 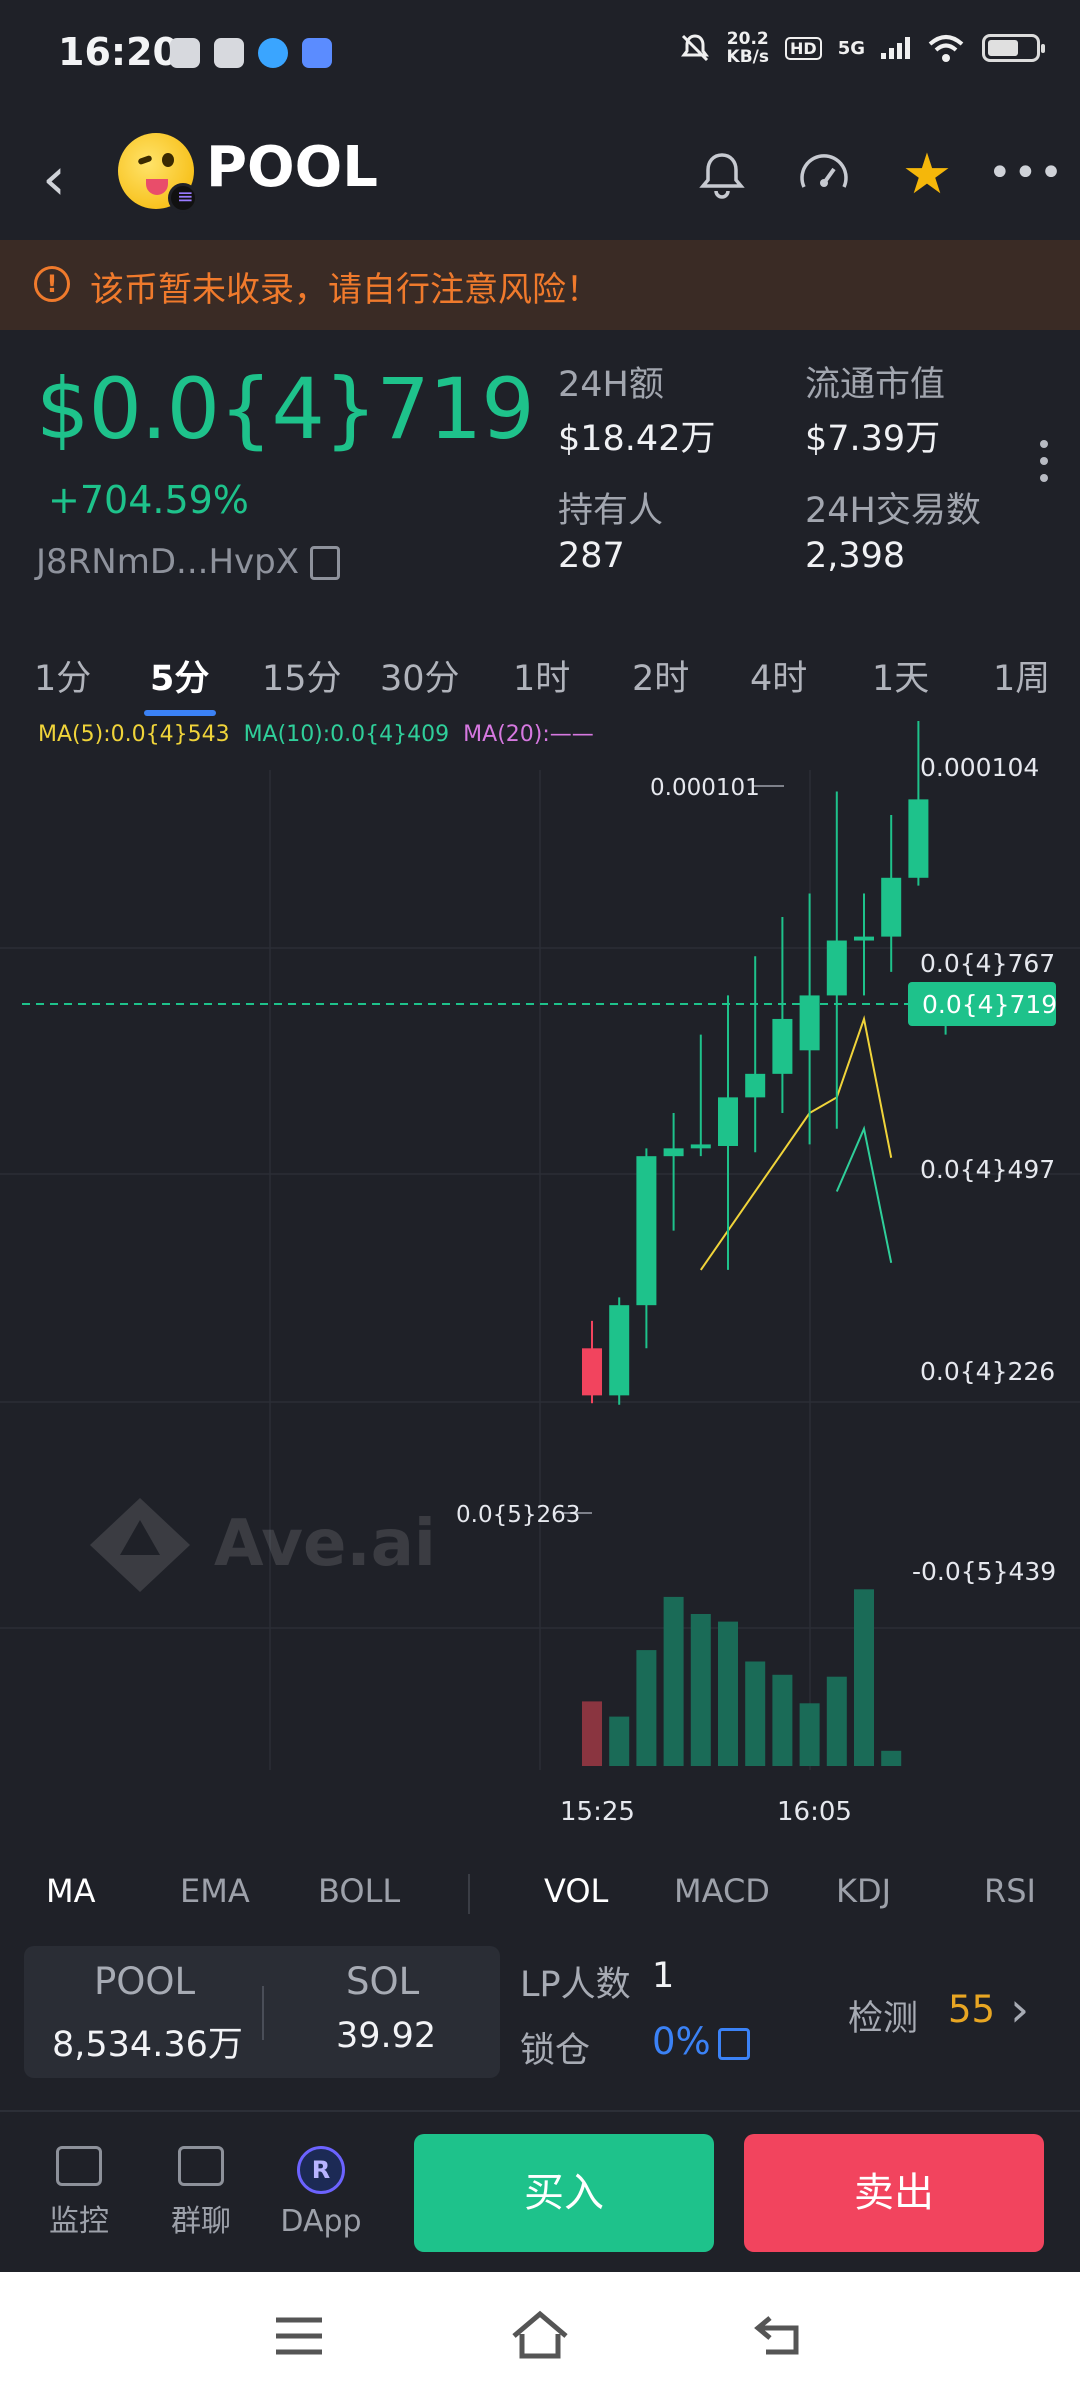 I want to click on net-speed: 20.2 KB/s, so click(x=748, y=48).